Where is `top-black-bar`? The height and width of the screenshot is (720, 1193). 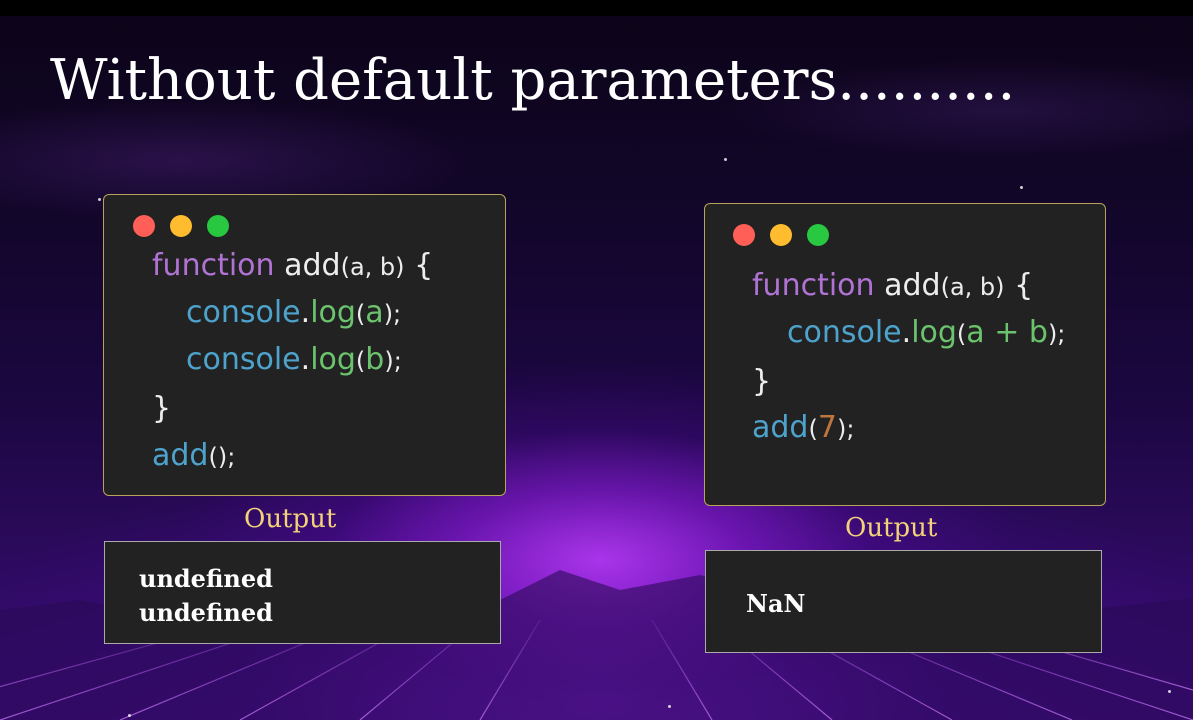
top-black-bar is located at coordinates (596, 8).